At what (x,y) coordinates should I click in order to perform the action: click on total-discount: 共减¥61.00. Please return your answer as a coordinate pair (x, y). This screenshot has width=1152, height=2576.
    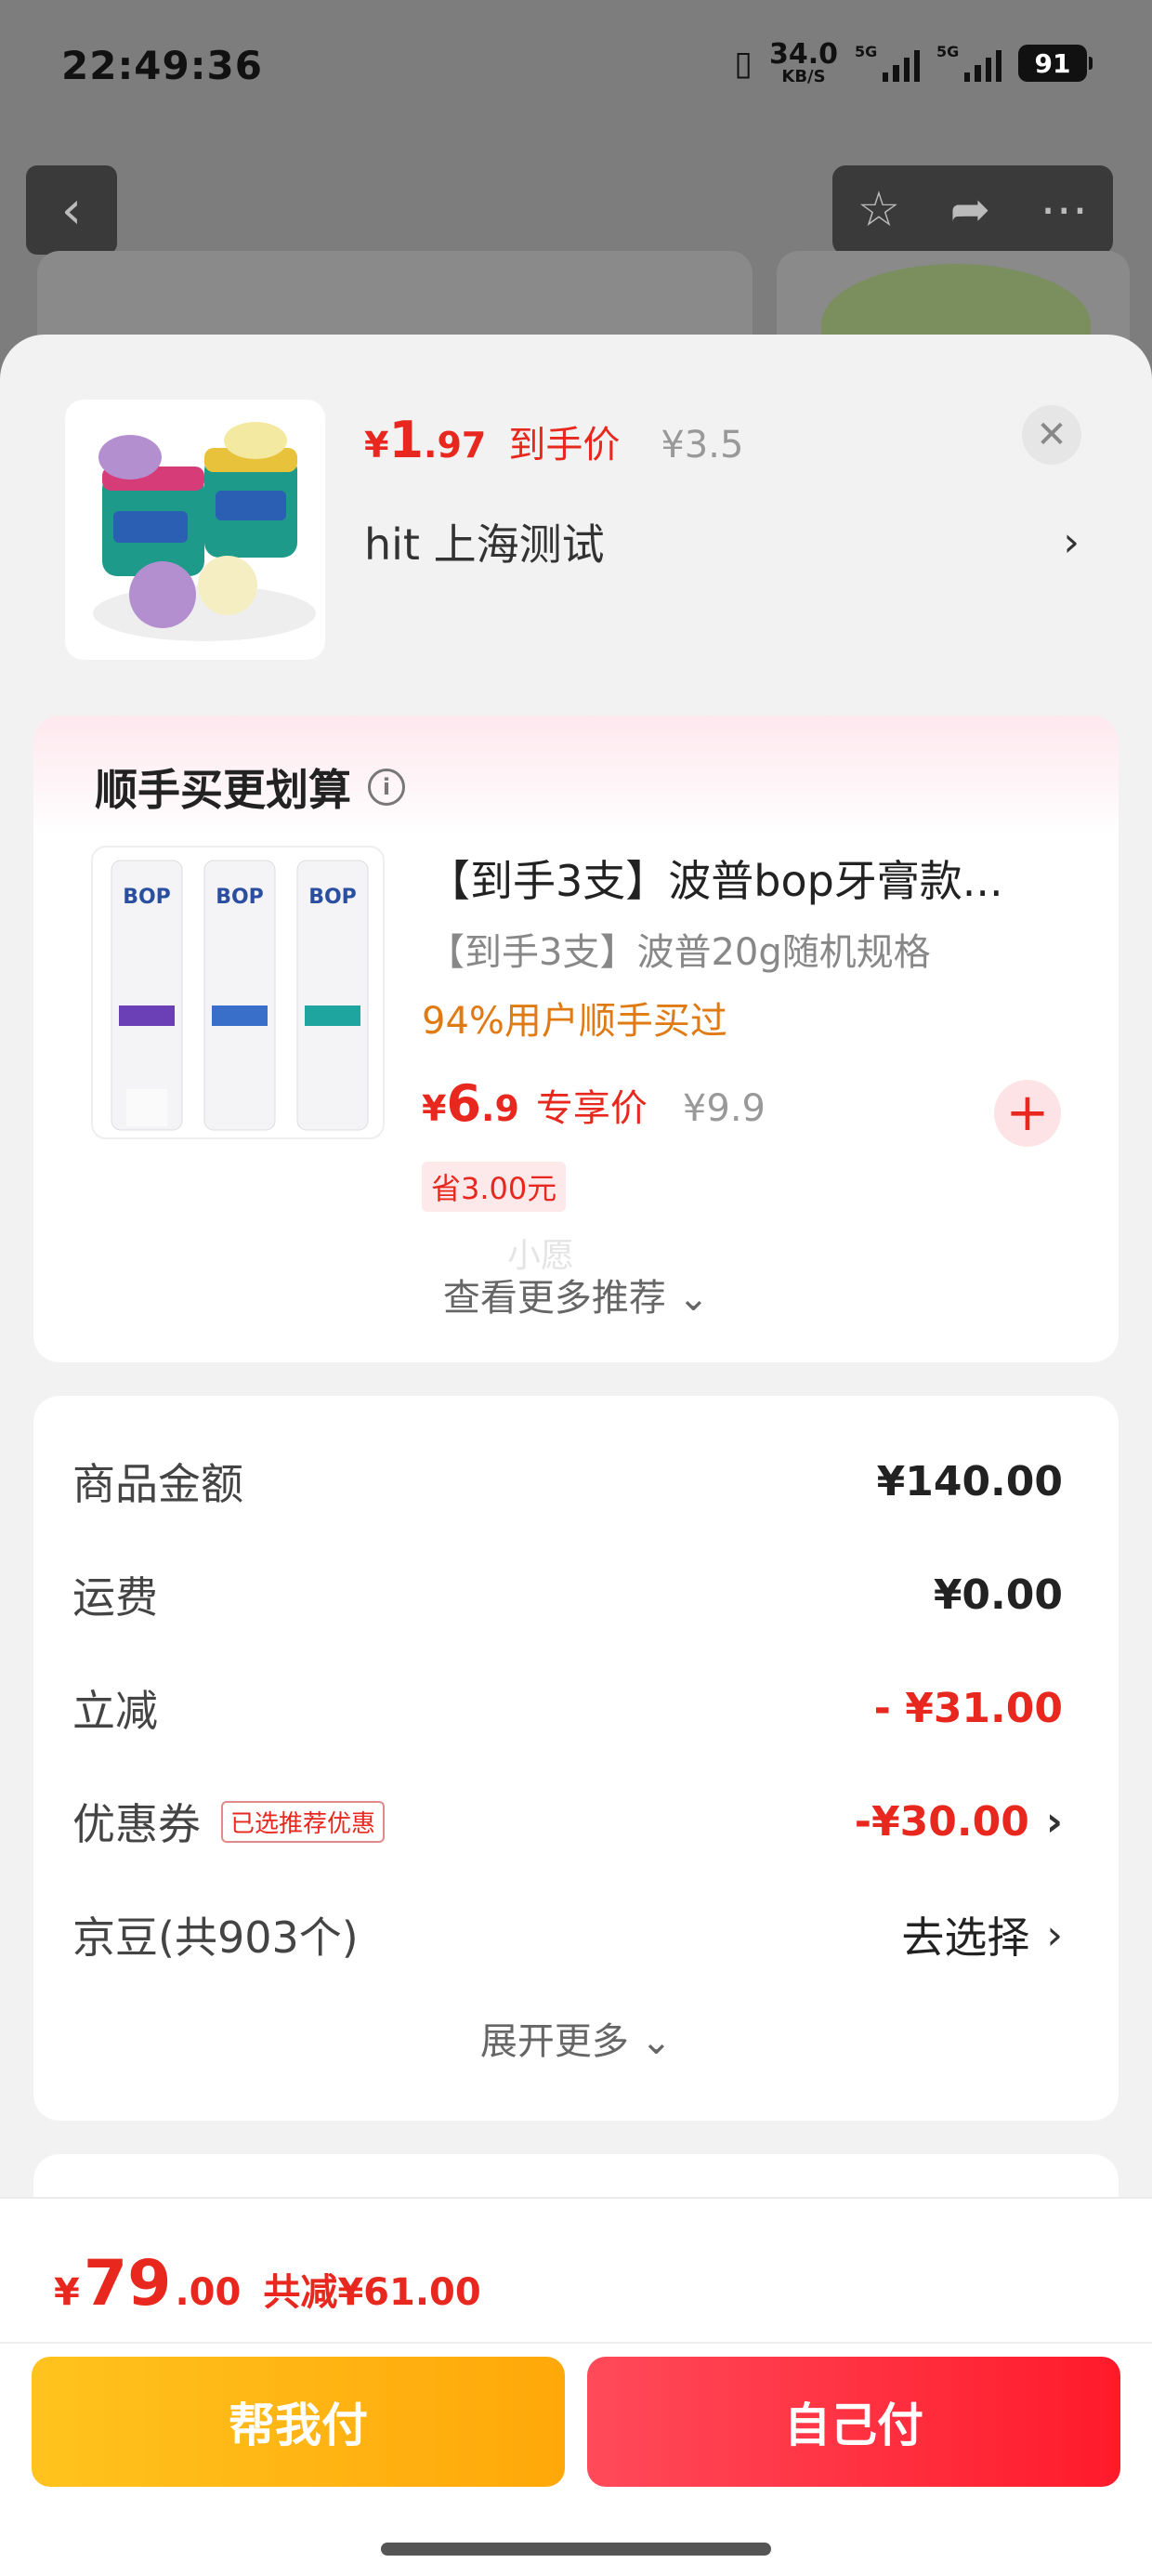
    Looking at the image, I should click on (372, 2292).